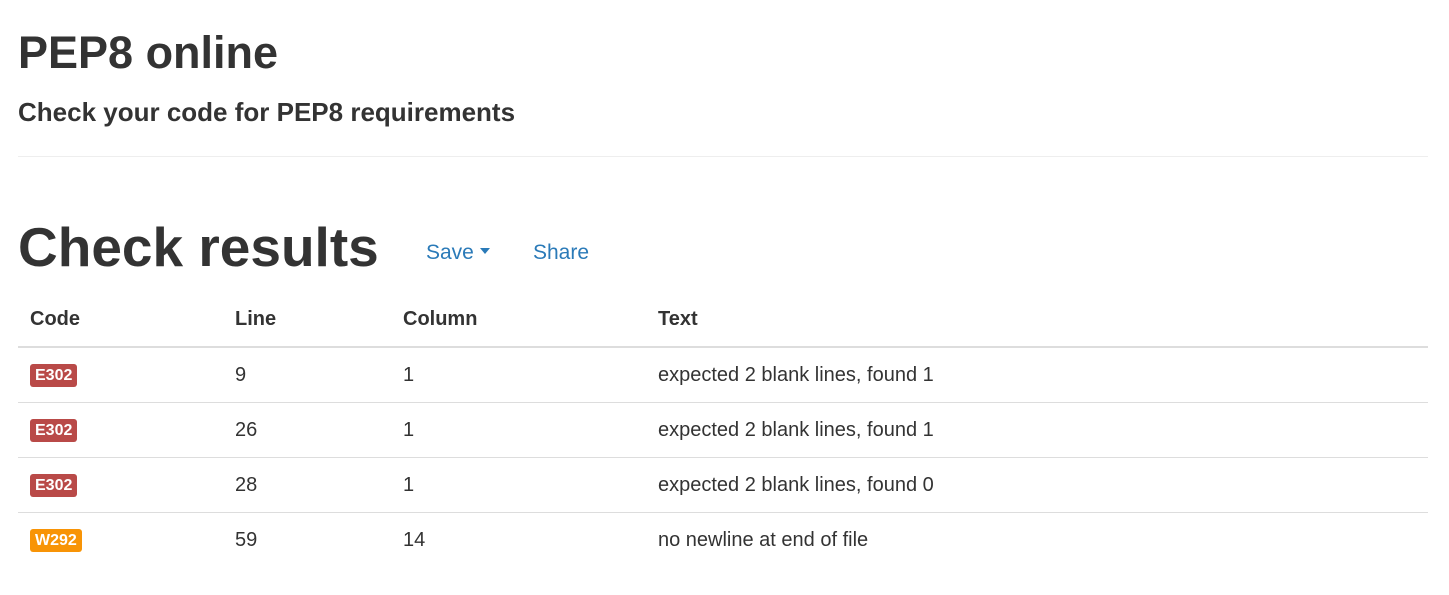 Image resolution: width=1449 pixels, height=595 pixels. Describe the element at coordinates (450, 252) in the screenshot. I see `save-label: Save` at that location.